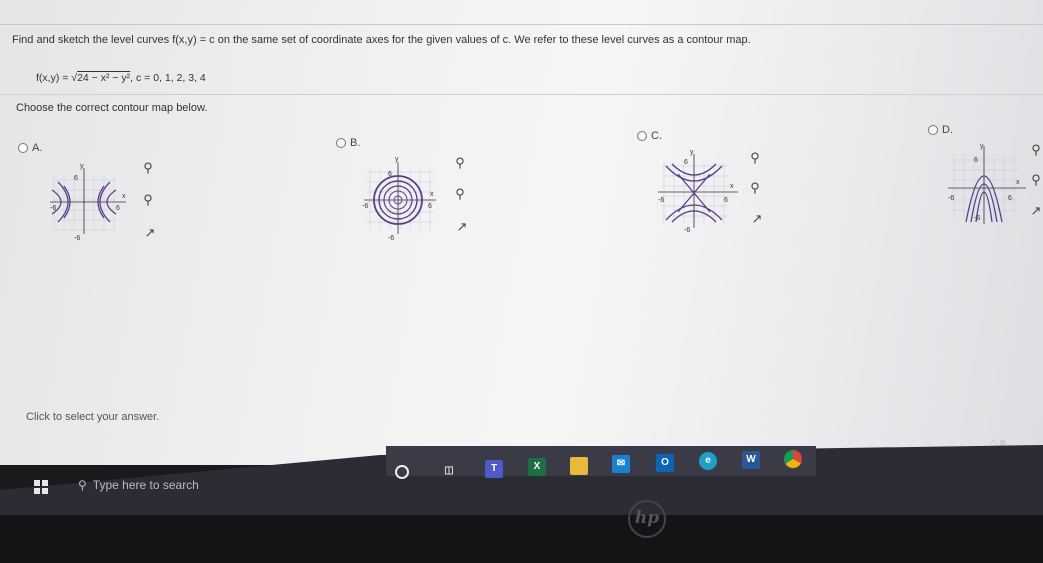 Image resolution: width=1043 pixels, height=563 pixels. Describe the element at coordinates (699, 191) in the screenshot. I see `contour-graph-c: y x 6 6 -6 -6` at that location.